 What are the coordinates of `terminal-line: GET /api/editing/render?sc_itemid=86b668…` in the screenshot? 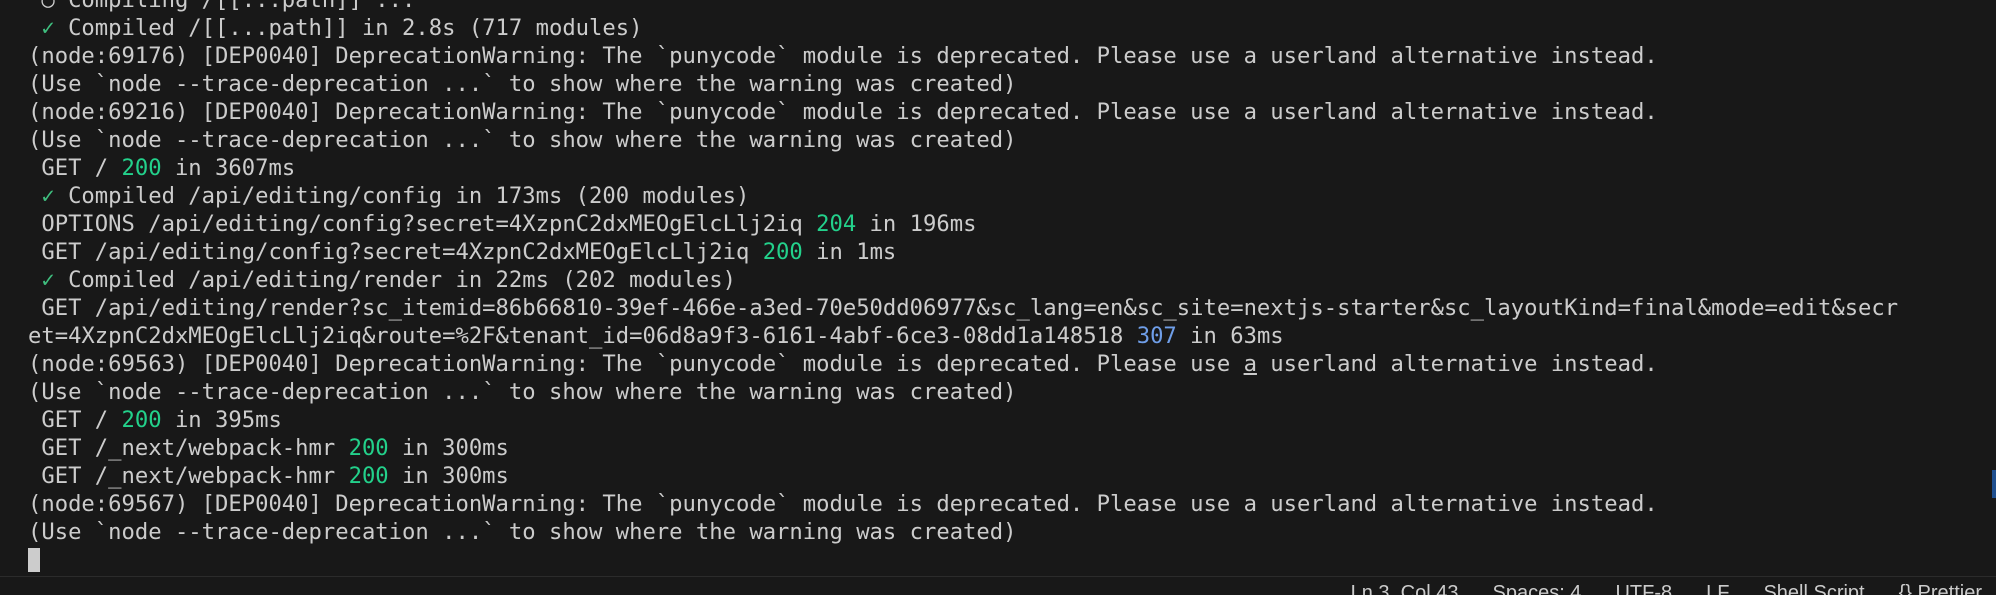 It's located at (1009, 308).